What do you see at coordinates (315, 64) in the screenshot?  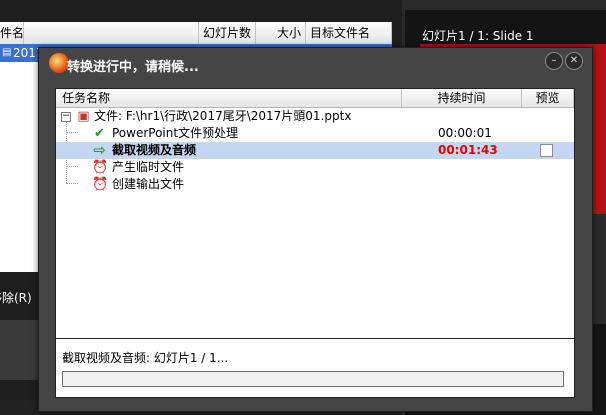 I see `dialog-titlebar: 转换进行中，请稍候... – ✕` at bounding box center [315, 64].